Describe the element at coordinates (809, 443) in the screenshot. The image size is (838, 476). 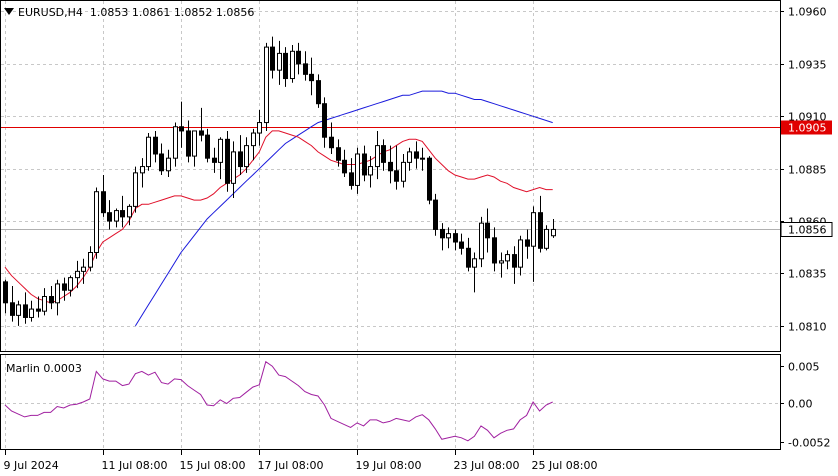
I see `osc-tick-label: -0.0052` at that location.